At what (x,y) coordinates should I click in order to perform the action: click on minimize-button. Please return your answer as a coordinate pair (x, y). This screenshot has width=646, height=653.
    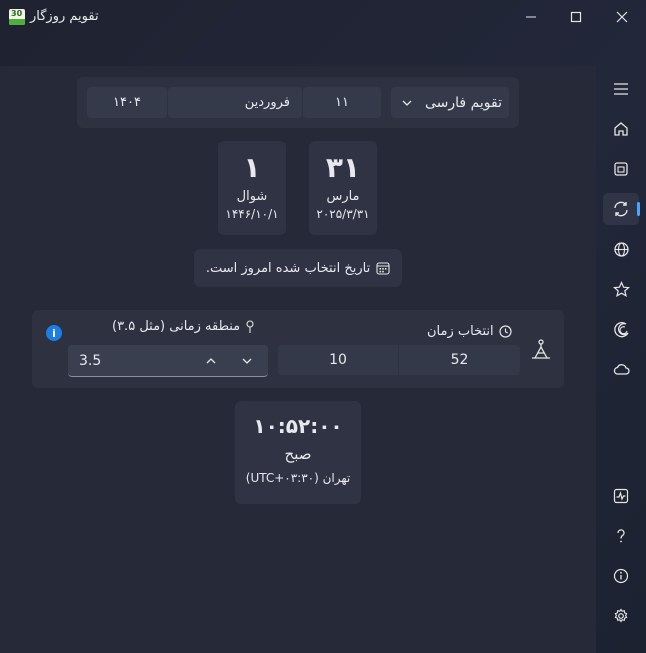
    Looking at the image, I should click on (531, 17).